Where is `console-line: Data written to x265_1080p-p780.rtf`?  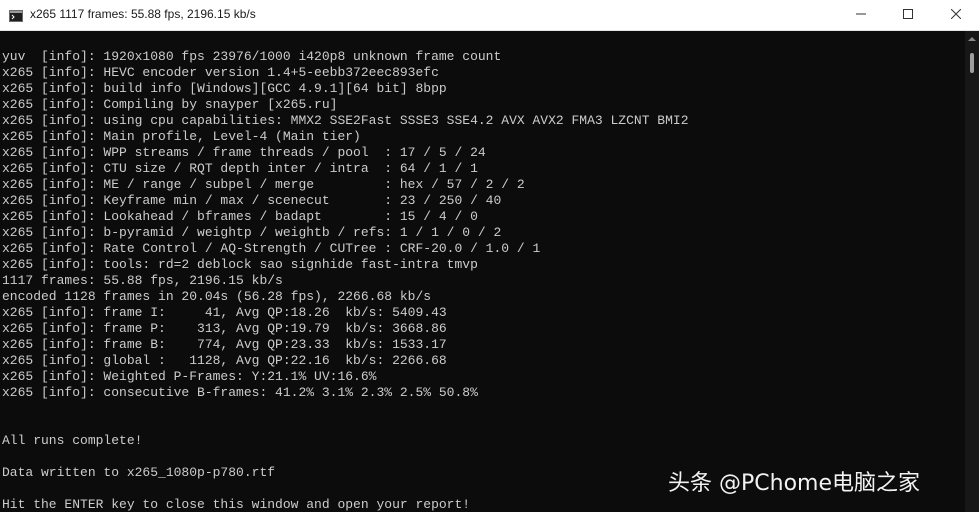 console-line: Data written to x265_1080p-p780.rtf is located at coordinates (139, 472).